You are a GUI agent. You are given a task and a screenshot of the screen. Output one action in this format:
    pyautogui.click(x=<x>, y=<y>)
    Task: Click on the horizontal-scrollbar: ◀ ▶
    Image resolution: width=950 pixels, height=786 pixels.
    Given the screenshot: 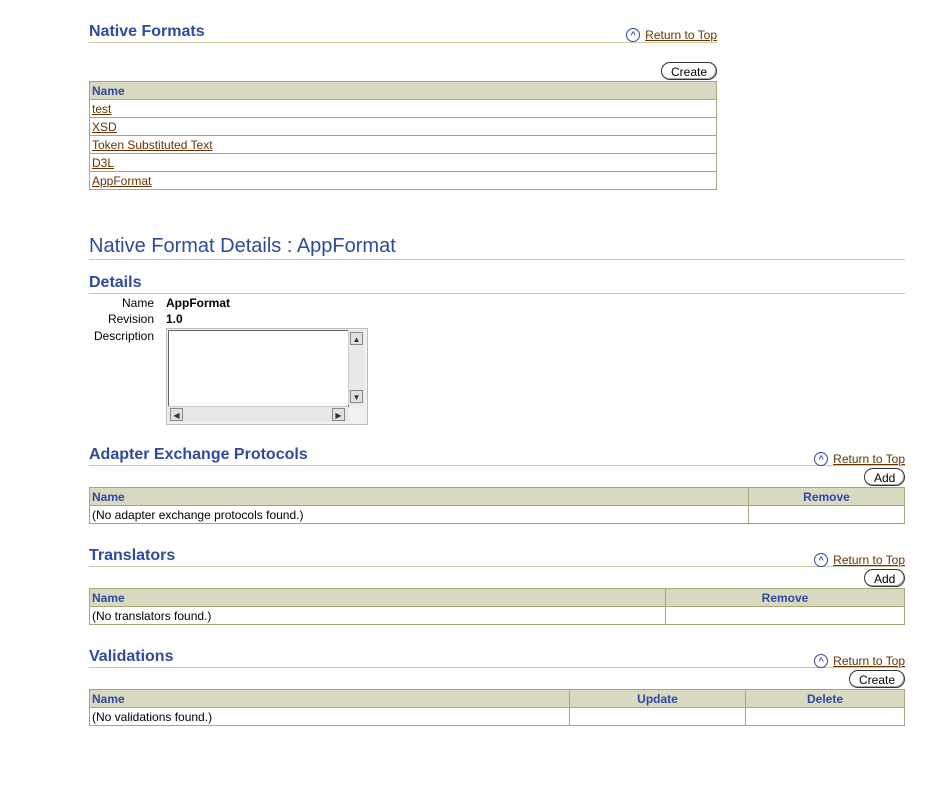 What is the action you would take?
    pyautogui.click(x=258, y=414)
    